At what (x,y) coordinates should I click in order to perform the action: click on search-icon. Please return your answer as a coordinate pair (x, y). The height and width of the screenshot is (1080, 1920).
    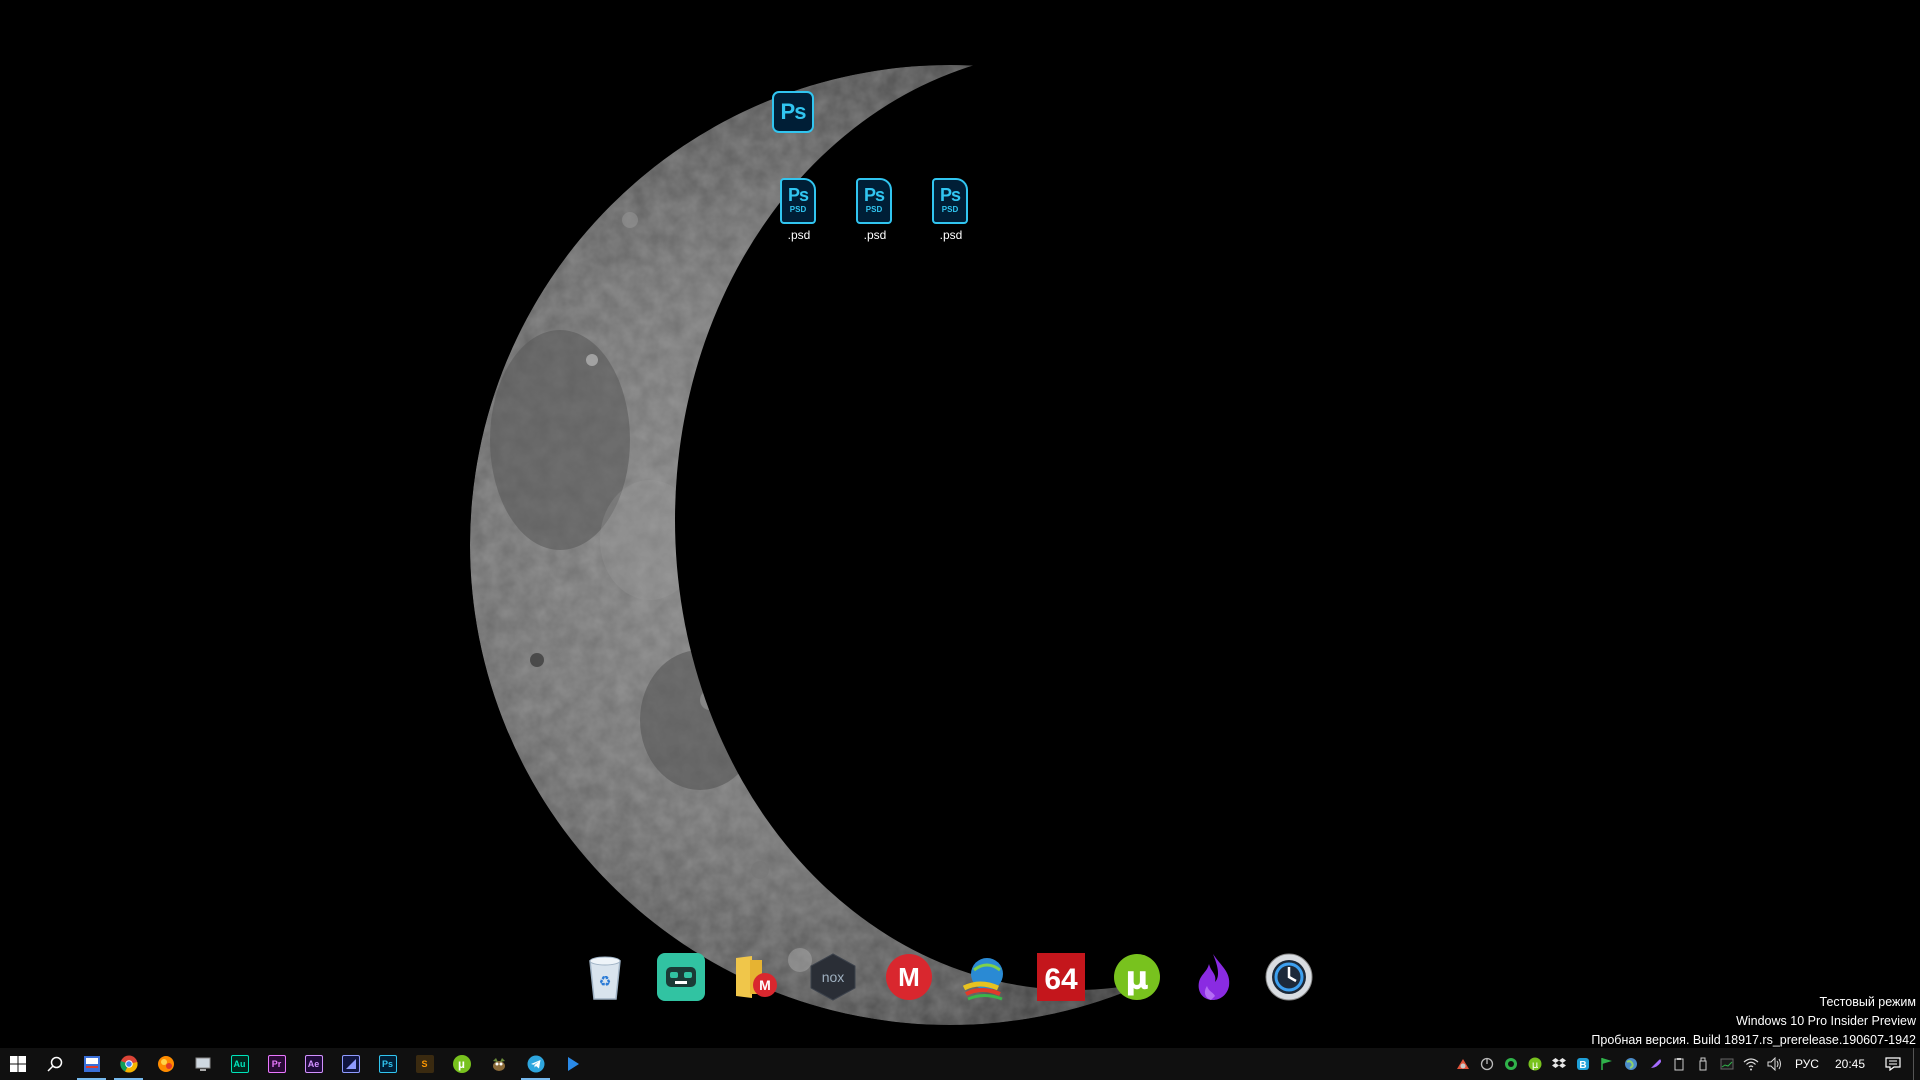
    Looking at the image, I should click on (54, 1064).